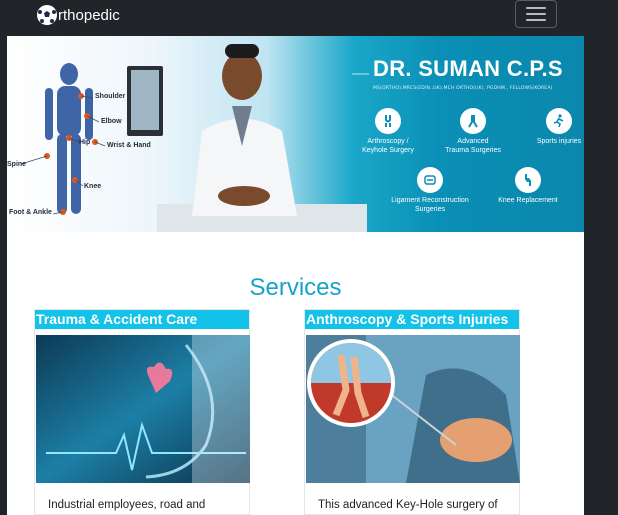 The height and width of the screenshot is (515, 618). Describe the element at coordinates (142, 319) in the screenshot. I see `card-title: Trauma & Accident Care` at that location.